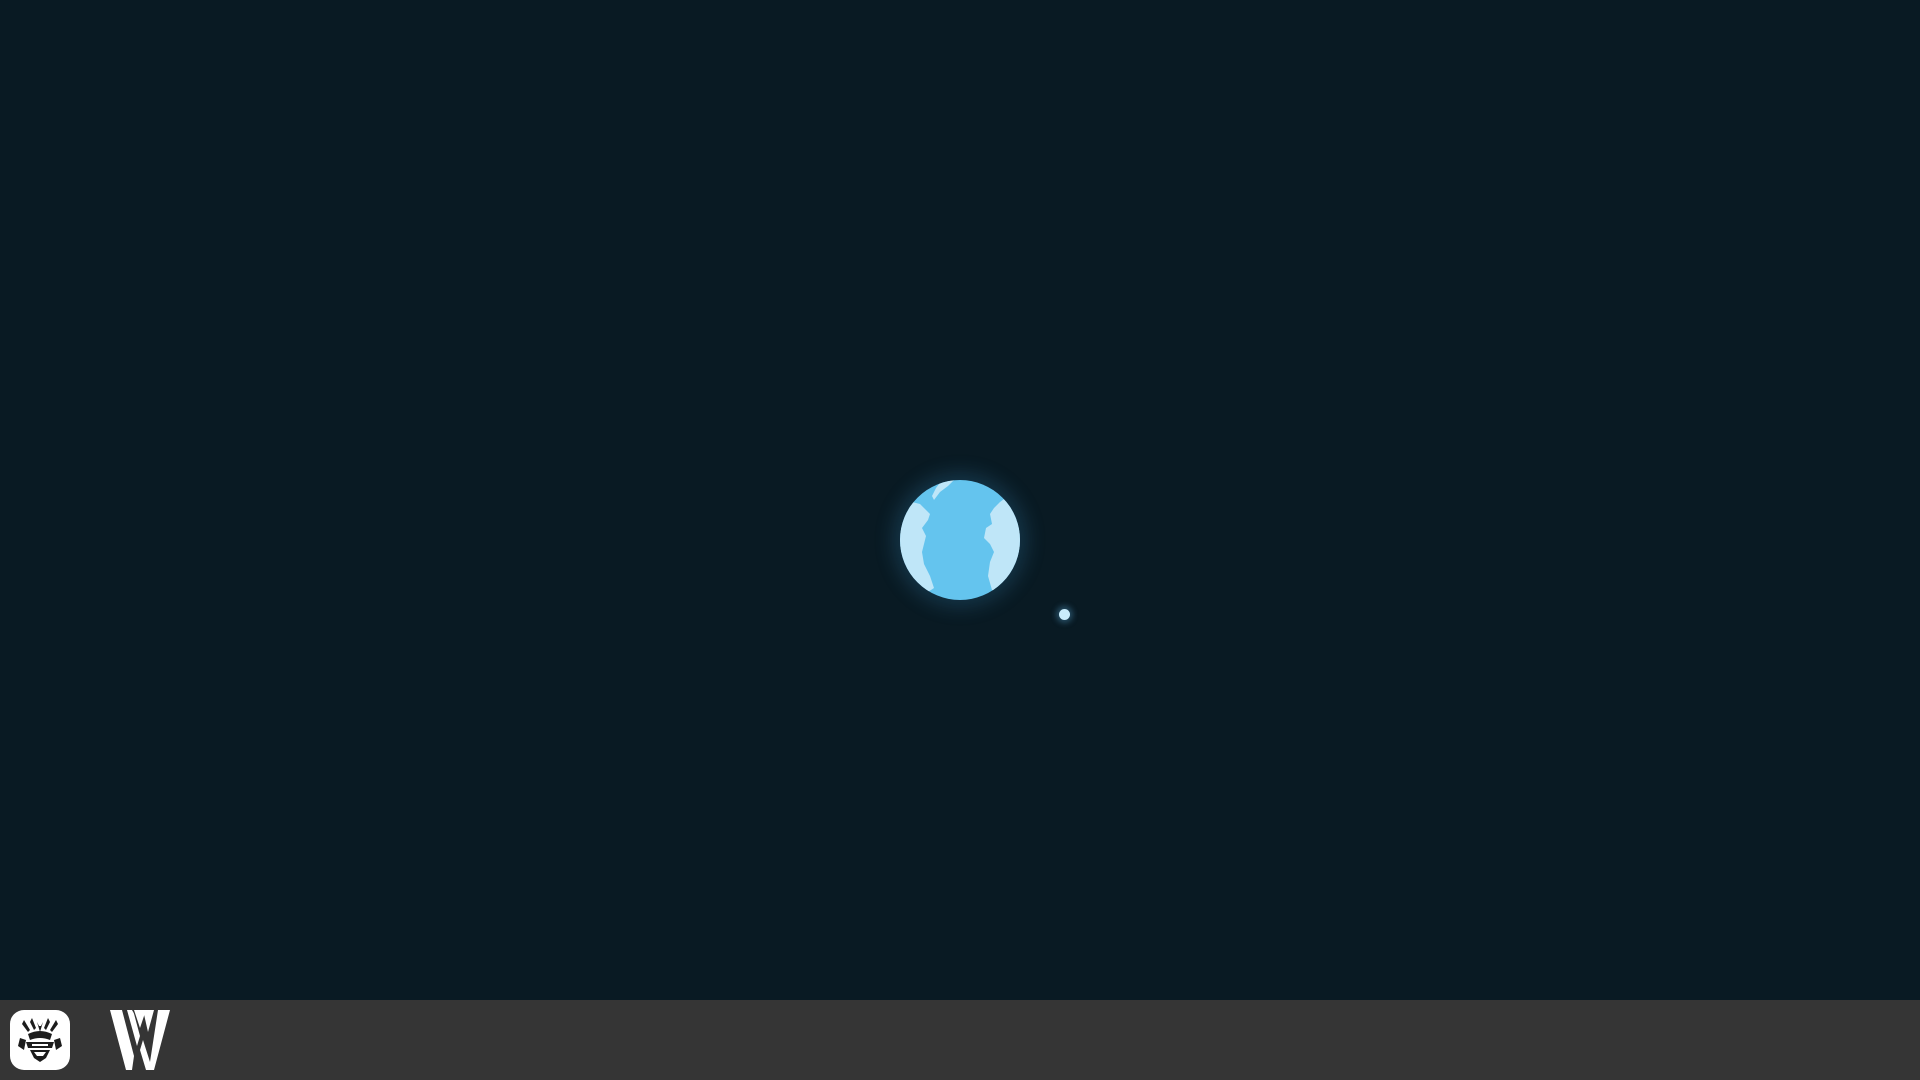 The image size is (1920, 1080). I want to click on w-logo-icon, so click(140, 1040).